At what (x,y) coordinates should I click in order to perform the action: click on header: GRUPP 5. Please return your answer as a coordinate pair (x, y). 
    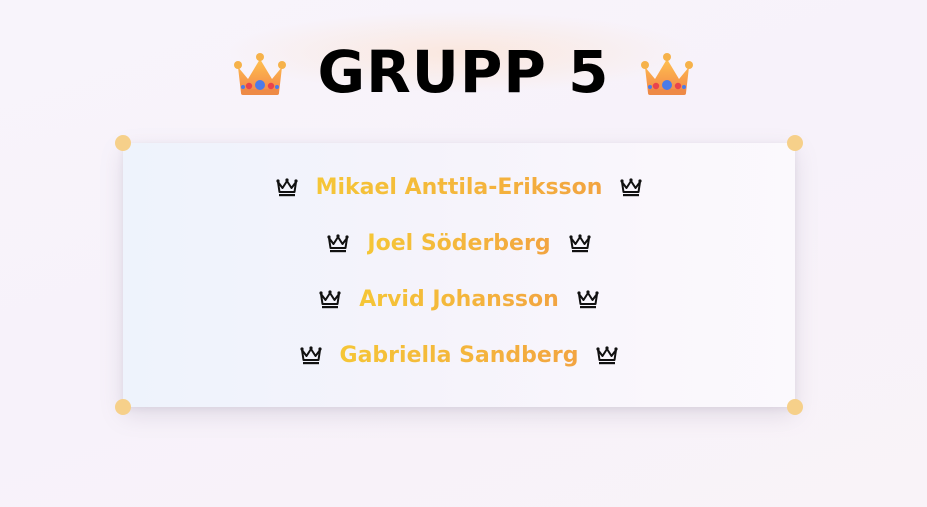
    Looking at the image, I should click on (463, 72).